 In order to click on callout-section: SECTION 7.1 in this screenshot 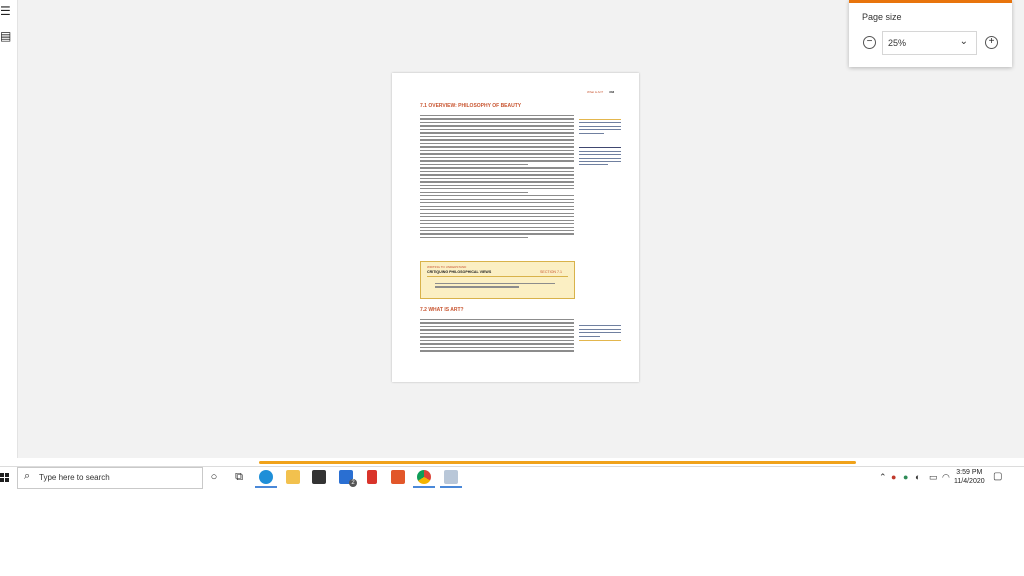, I will do `click(551, 272)`.